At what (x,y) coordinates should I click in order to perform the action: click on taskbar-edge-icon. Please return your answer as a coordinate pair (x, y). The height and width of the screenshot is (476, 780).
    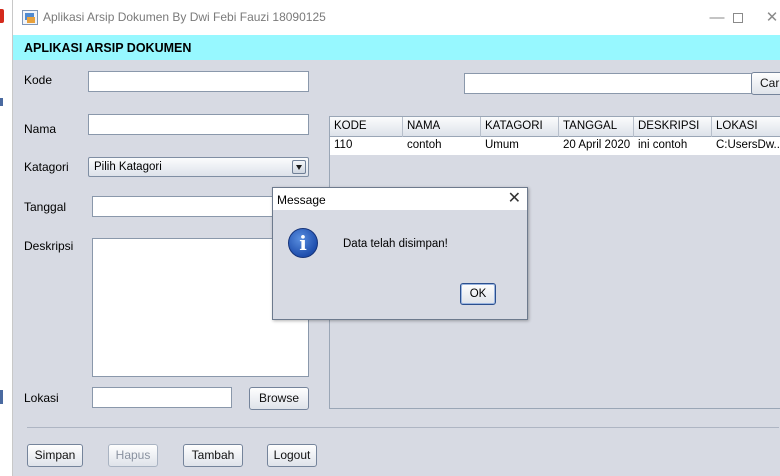
    Looking at the image, I should click on (2, 16).